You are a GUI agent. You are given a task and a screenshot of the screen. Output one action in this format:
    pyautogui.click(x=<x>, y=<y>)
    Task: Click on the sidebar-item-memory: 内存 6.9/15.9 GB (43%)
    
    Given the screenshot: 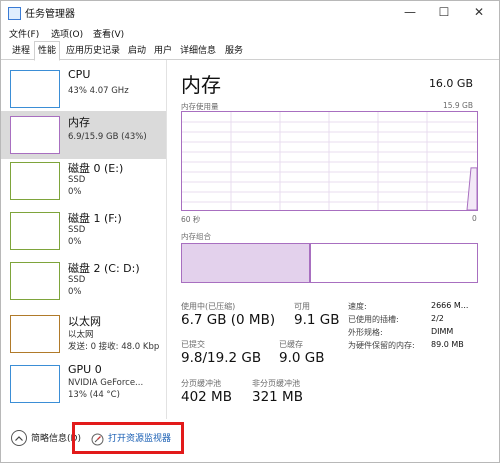 What is the action you would take?
    pyautogui.click(x=83, y=135)
    